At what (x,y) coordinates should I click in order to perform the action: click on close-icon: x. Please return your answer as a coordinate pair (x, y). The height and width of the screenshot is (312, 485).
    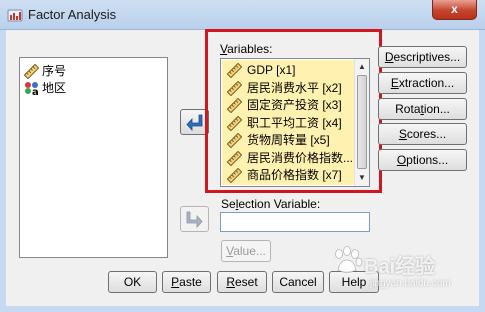
    Looking at the image, I should click on (454, 9).